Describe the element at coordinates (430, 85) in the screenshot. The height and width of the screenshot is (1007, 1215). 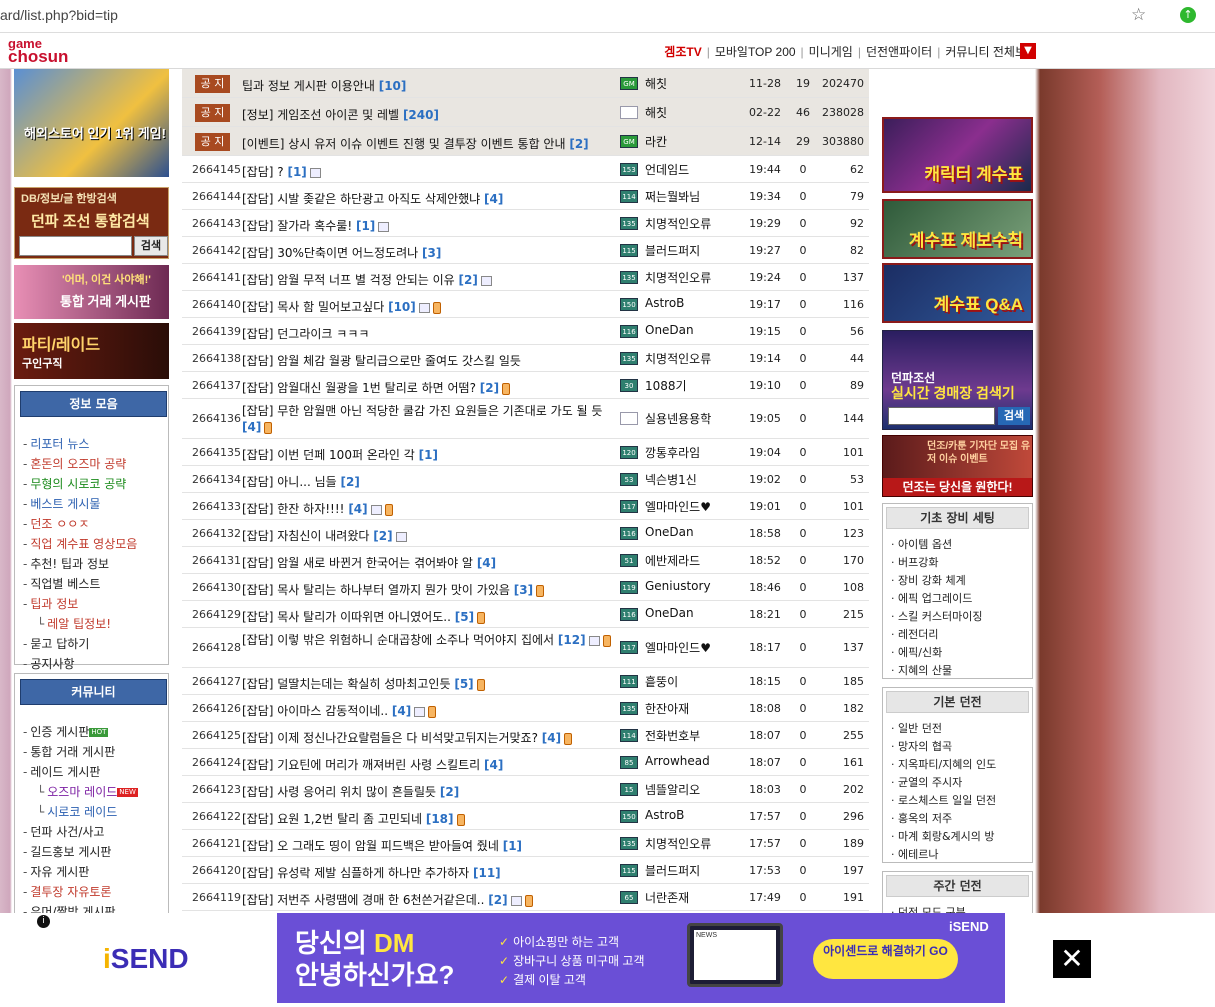
I see `post-subject: 팁과 정보 게시판 이용안내 [10]` at that location.